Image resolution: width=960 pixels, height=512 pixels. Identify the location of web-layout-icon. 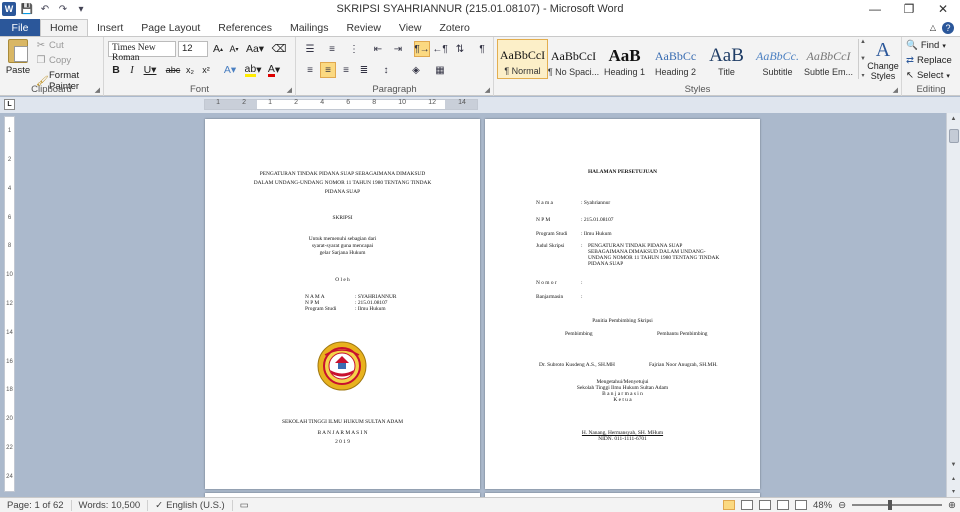
(765, 505).